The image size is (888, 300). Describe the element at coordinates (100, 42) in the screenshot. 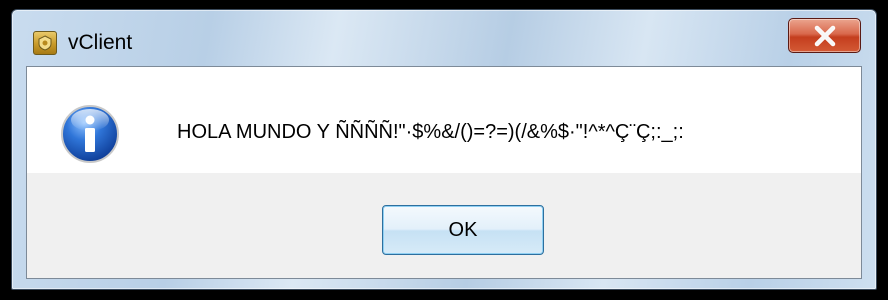

I see `window-title: vClient` at that location.